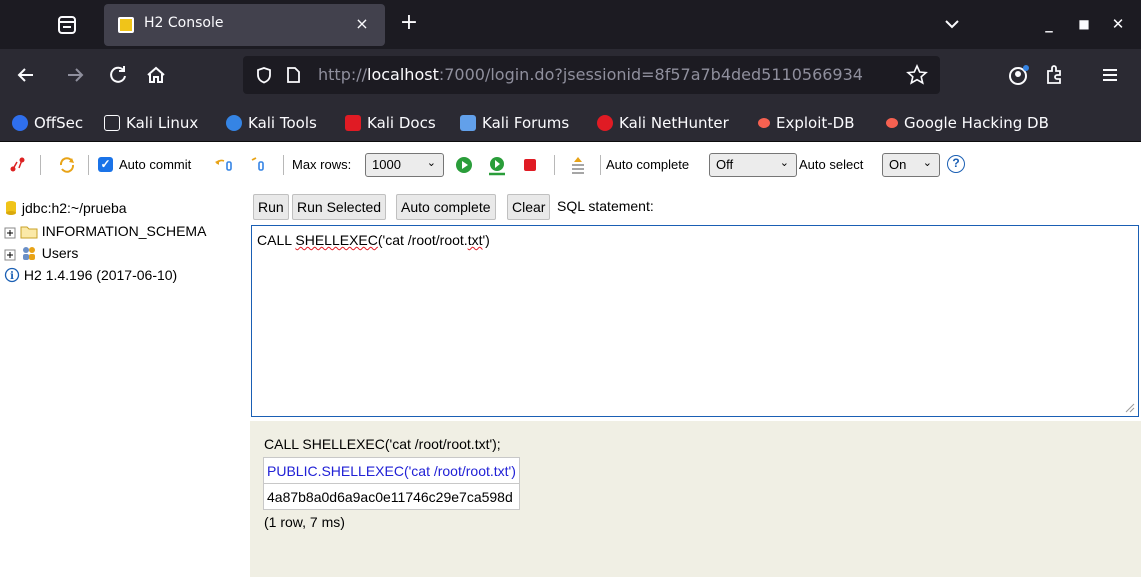  I want to click on minimize-button: _, so click(1049, 24).